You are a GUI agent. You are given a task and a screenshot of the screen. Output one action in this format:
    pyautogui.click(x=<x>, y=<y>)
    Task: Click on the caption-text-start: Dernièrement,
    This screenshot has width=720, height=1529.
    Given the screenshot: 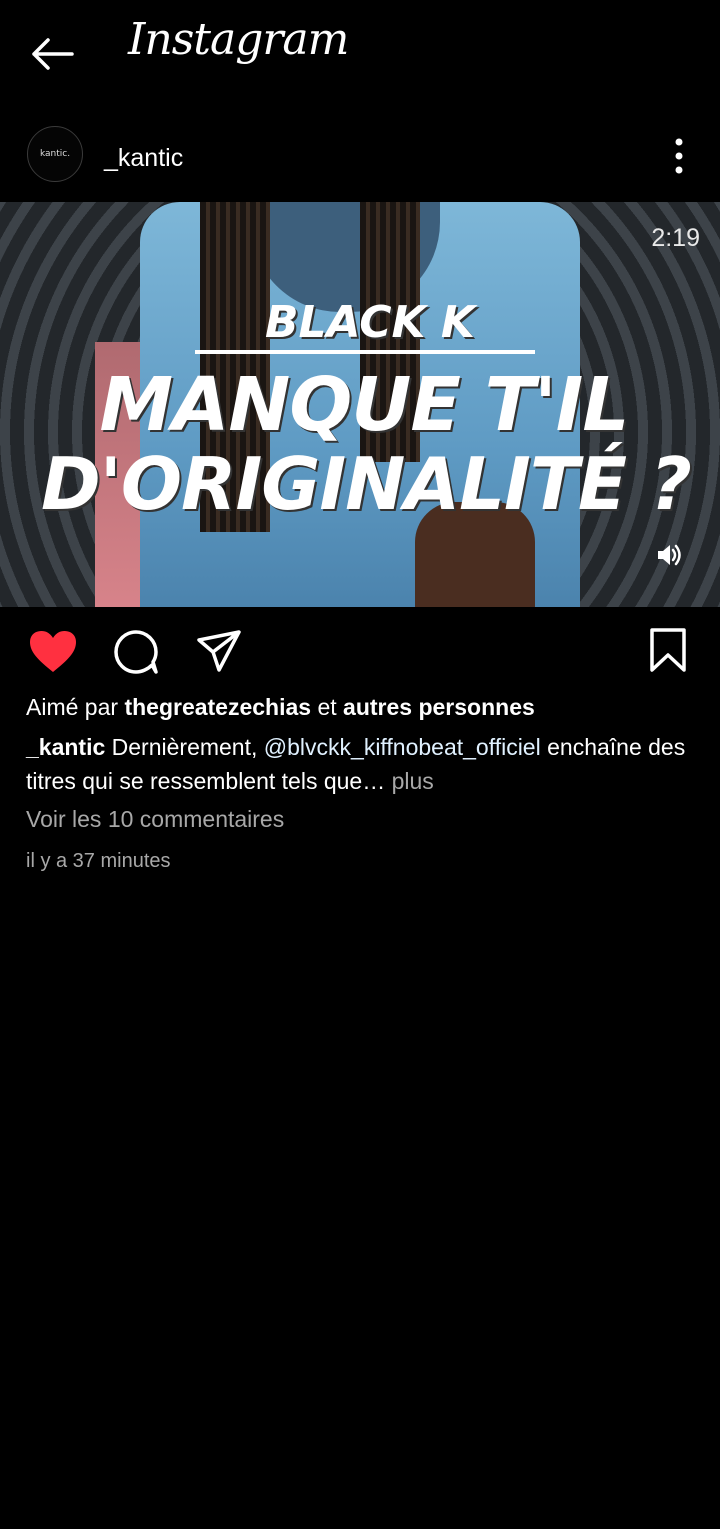 What is the action you would take?
    pyautogui.click(x=184, y=747)
    